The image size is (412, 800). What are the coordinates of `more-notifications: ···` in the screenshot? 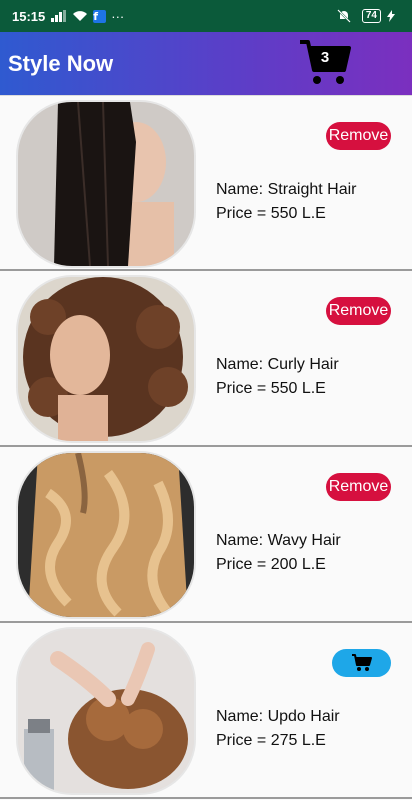 It's located at (118, 16).